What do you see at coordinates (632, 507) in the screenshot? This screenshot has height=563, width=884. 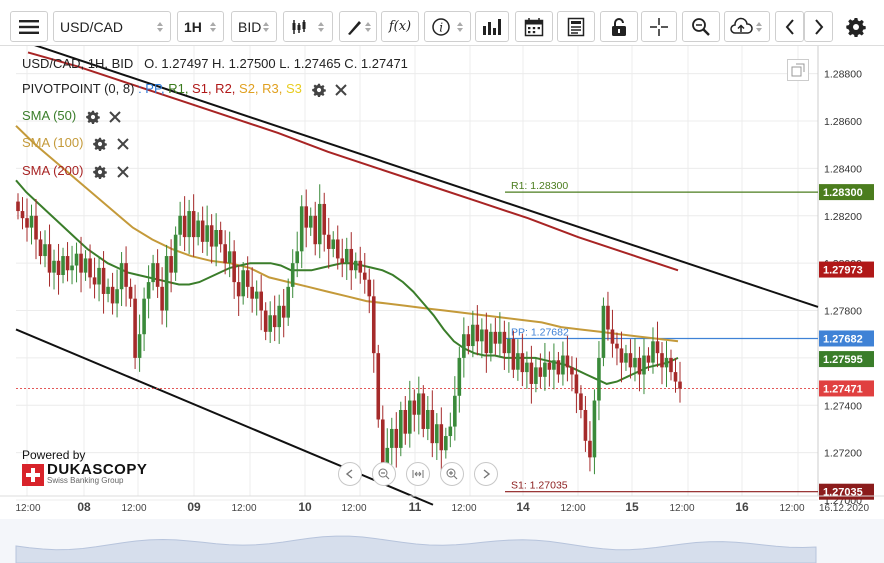 I see `x-tick-11: 15` at bounding box center [632, 507].